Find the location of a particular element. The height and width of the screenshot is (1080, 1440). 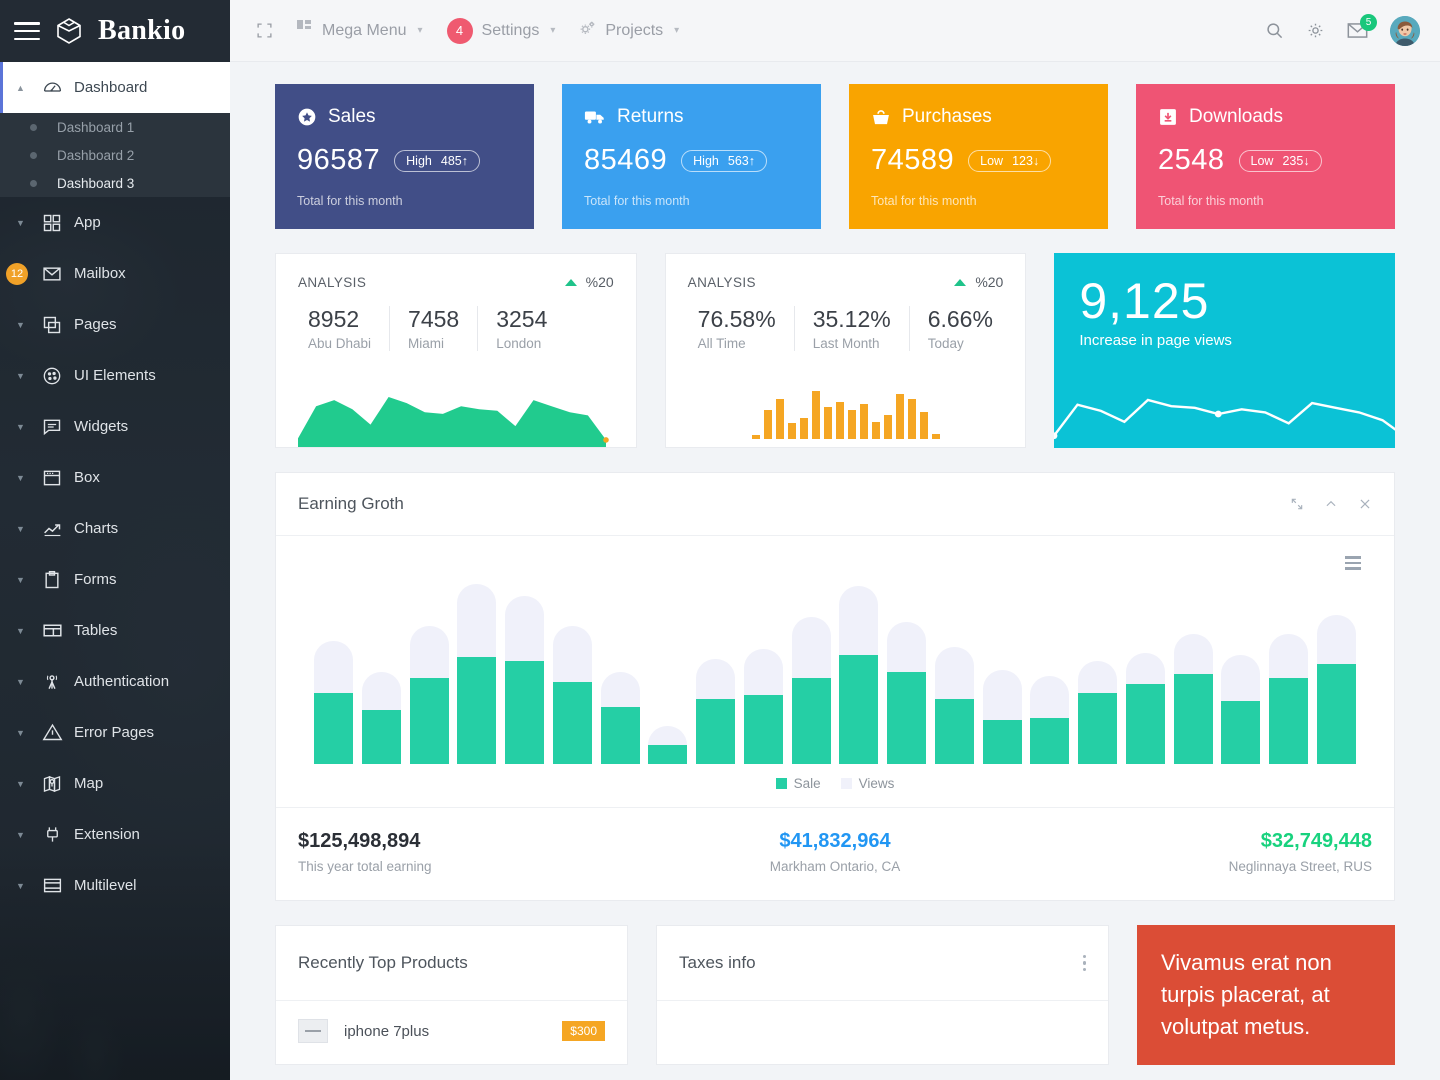

list-item: iphone 7plus $300 is located at coordinates (451, 1022).